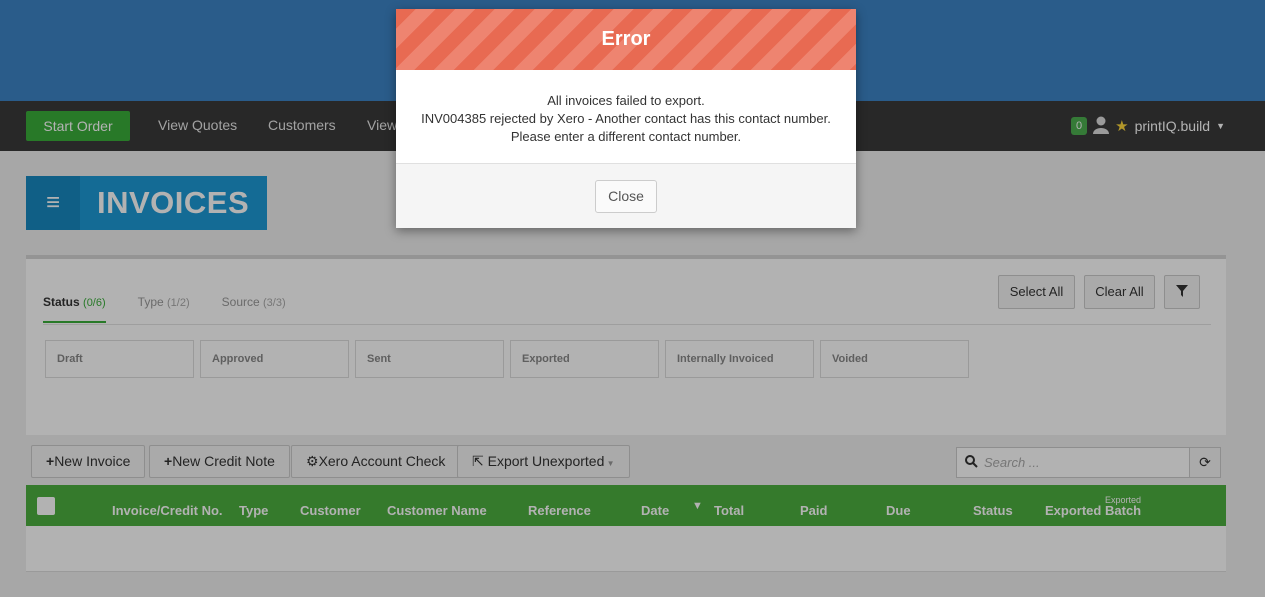  I want to click on error-dialog-footer: Close, so click(626, 196).